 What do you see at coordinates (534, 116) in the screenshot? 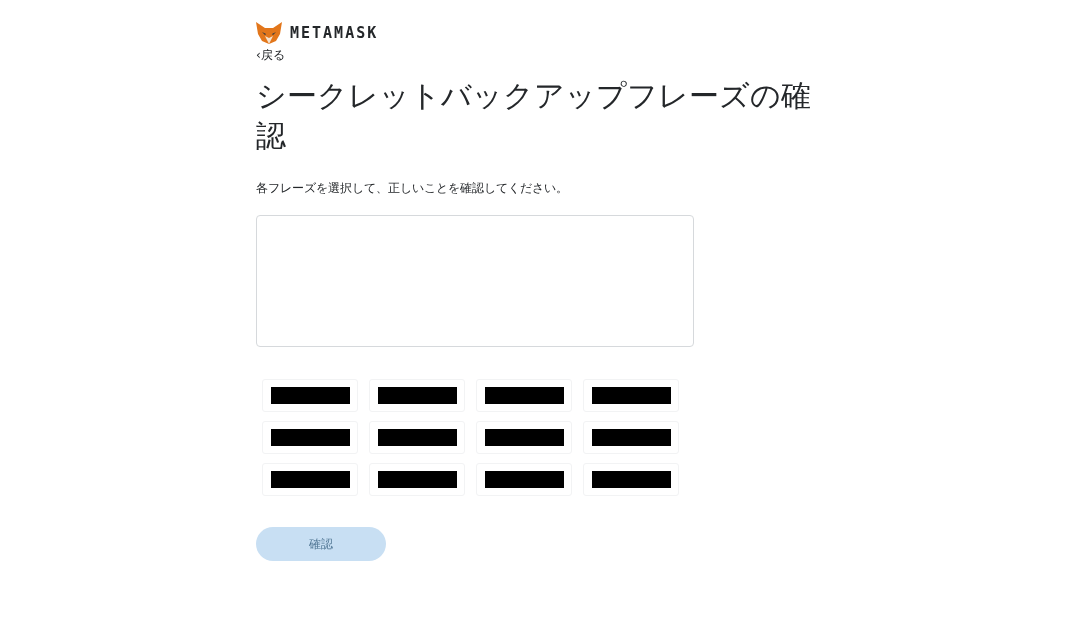
I see `page-title: シークレットバックアップフレーズの確認` at bounding box center [534, 116].